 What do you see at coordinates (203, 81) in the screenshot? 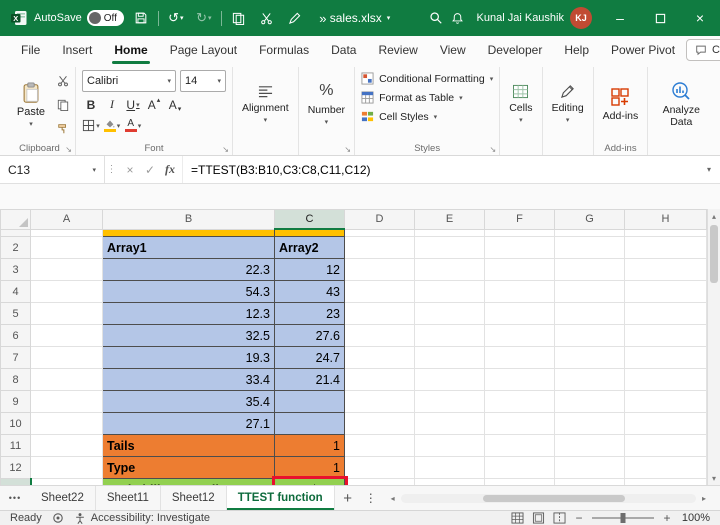
I see `font-size-select: 14 ▾` at bounding box center [203, 81].